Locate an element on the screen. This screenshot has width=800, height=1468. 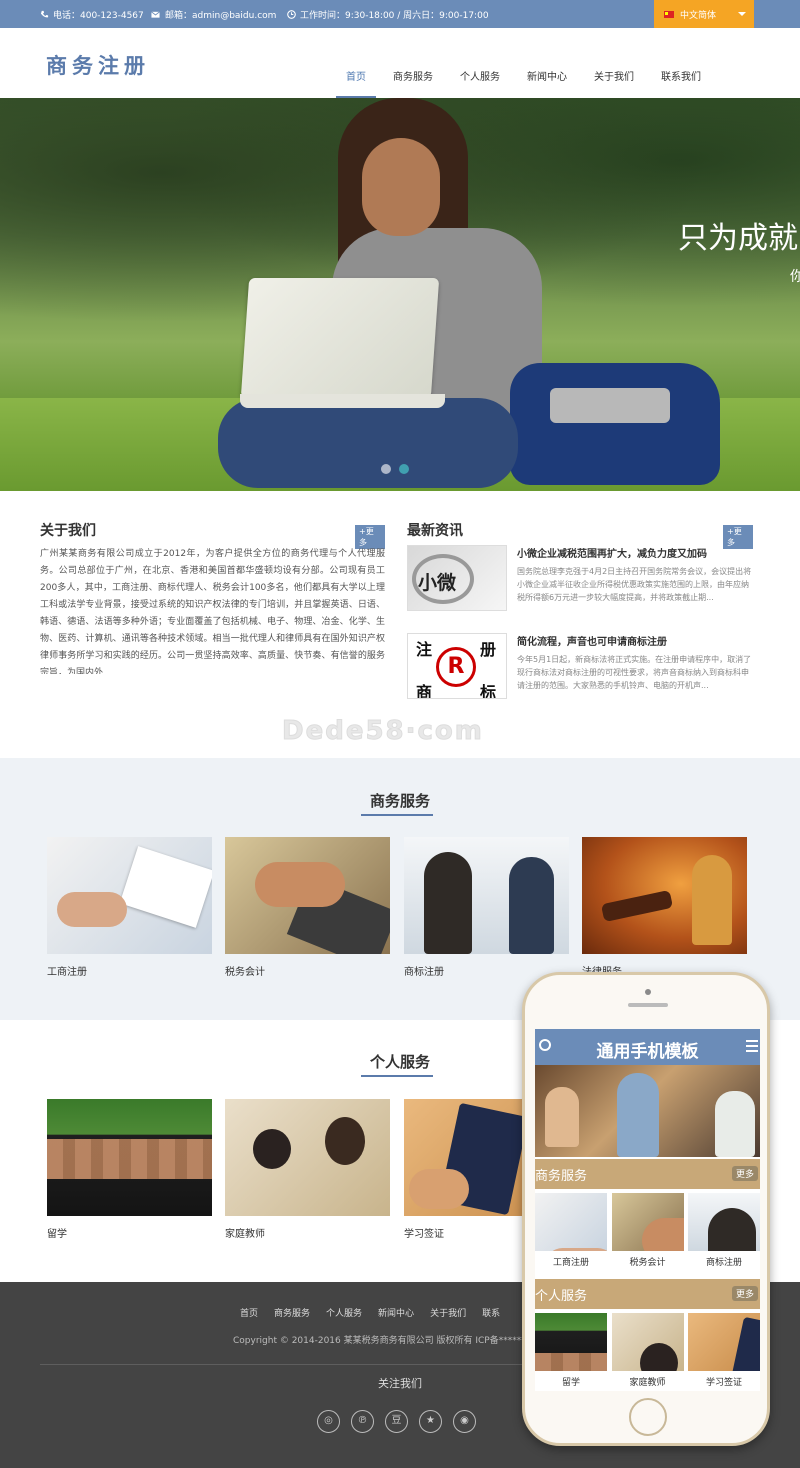
hero-person-legs is located at coordinates (368, 443).